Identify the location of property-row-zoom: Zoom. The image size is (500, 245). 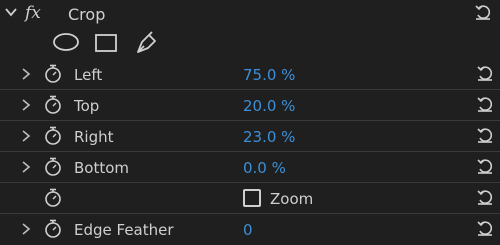
(250, 198).